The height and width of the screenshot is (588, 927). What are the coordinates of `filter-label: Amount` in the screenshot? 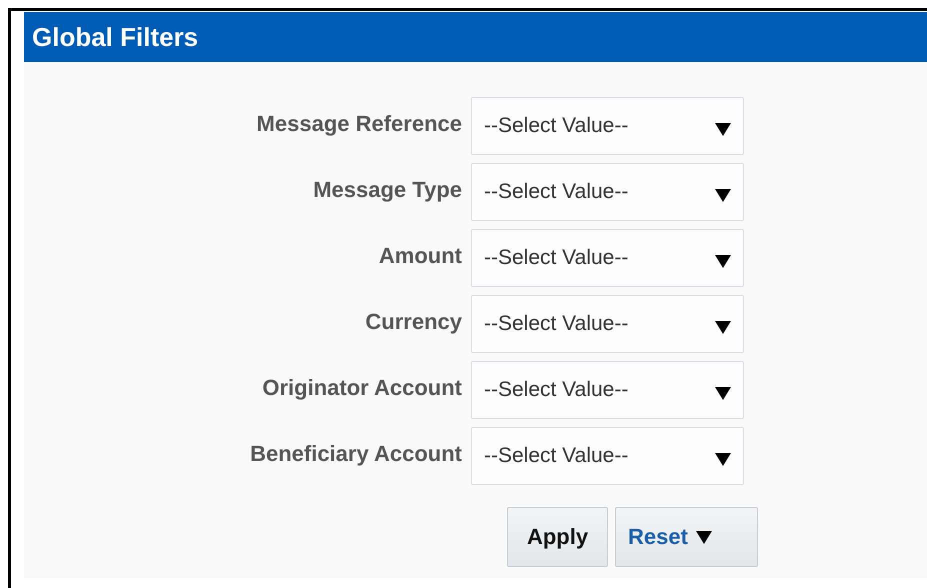 It's located at (420, 256).